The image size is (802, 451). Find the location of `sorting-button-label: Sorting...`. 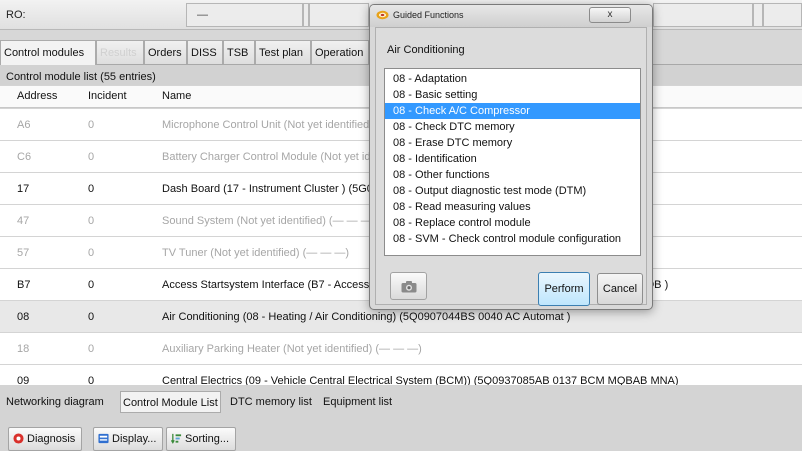

sorting-button-label: Sorting... is located at coordinates (207, 439).